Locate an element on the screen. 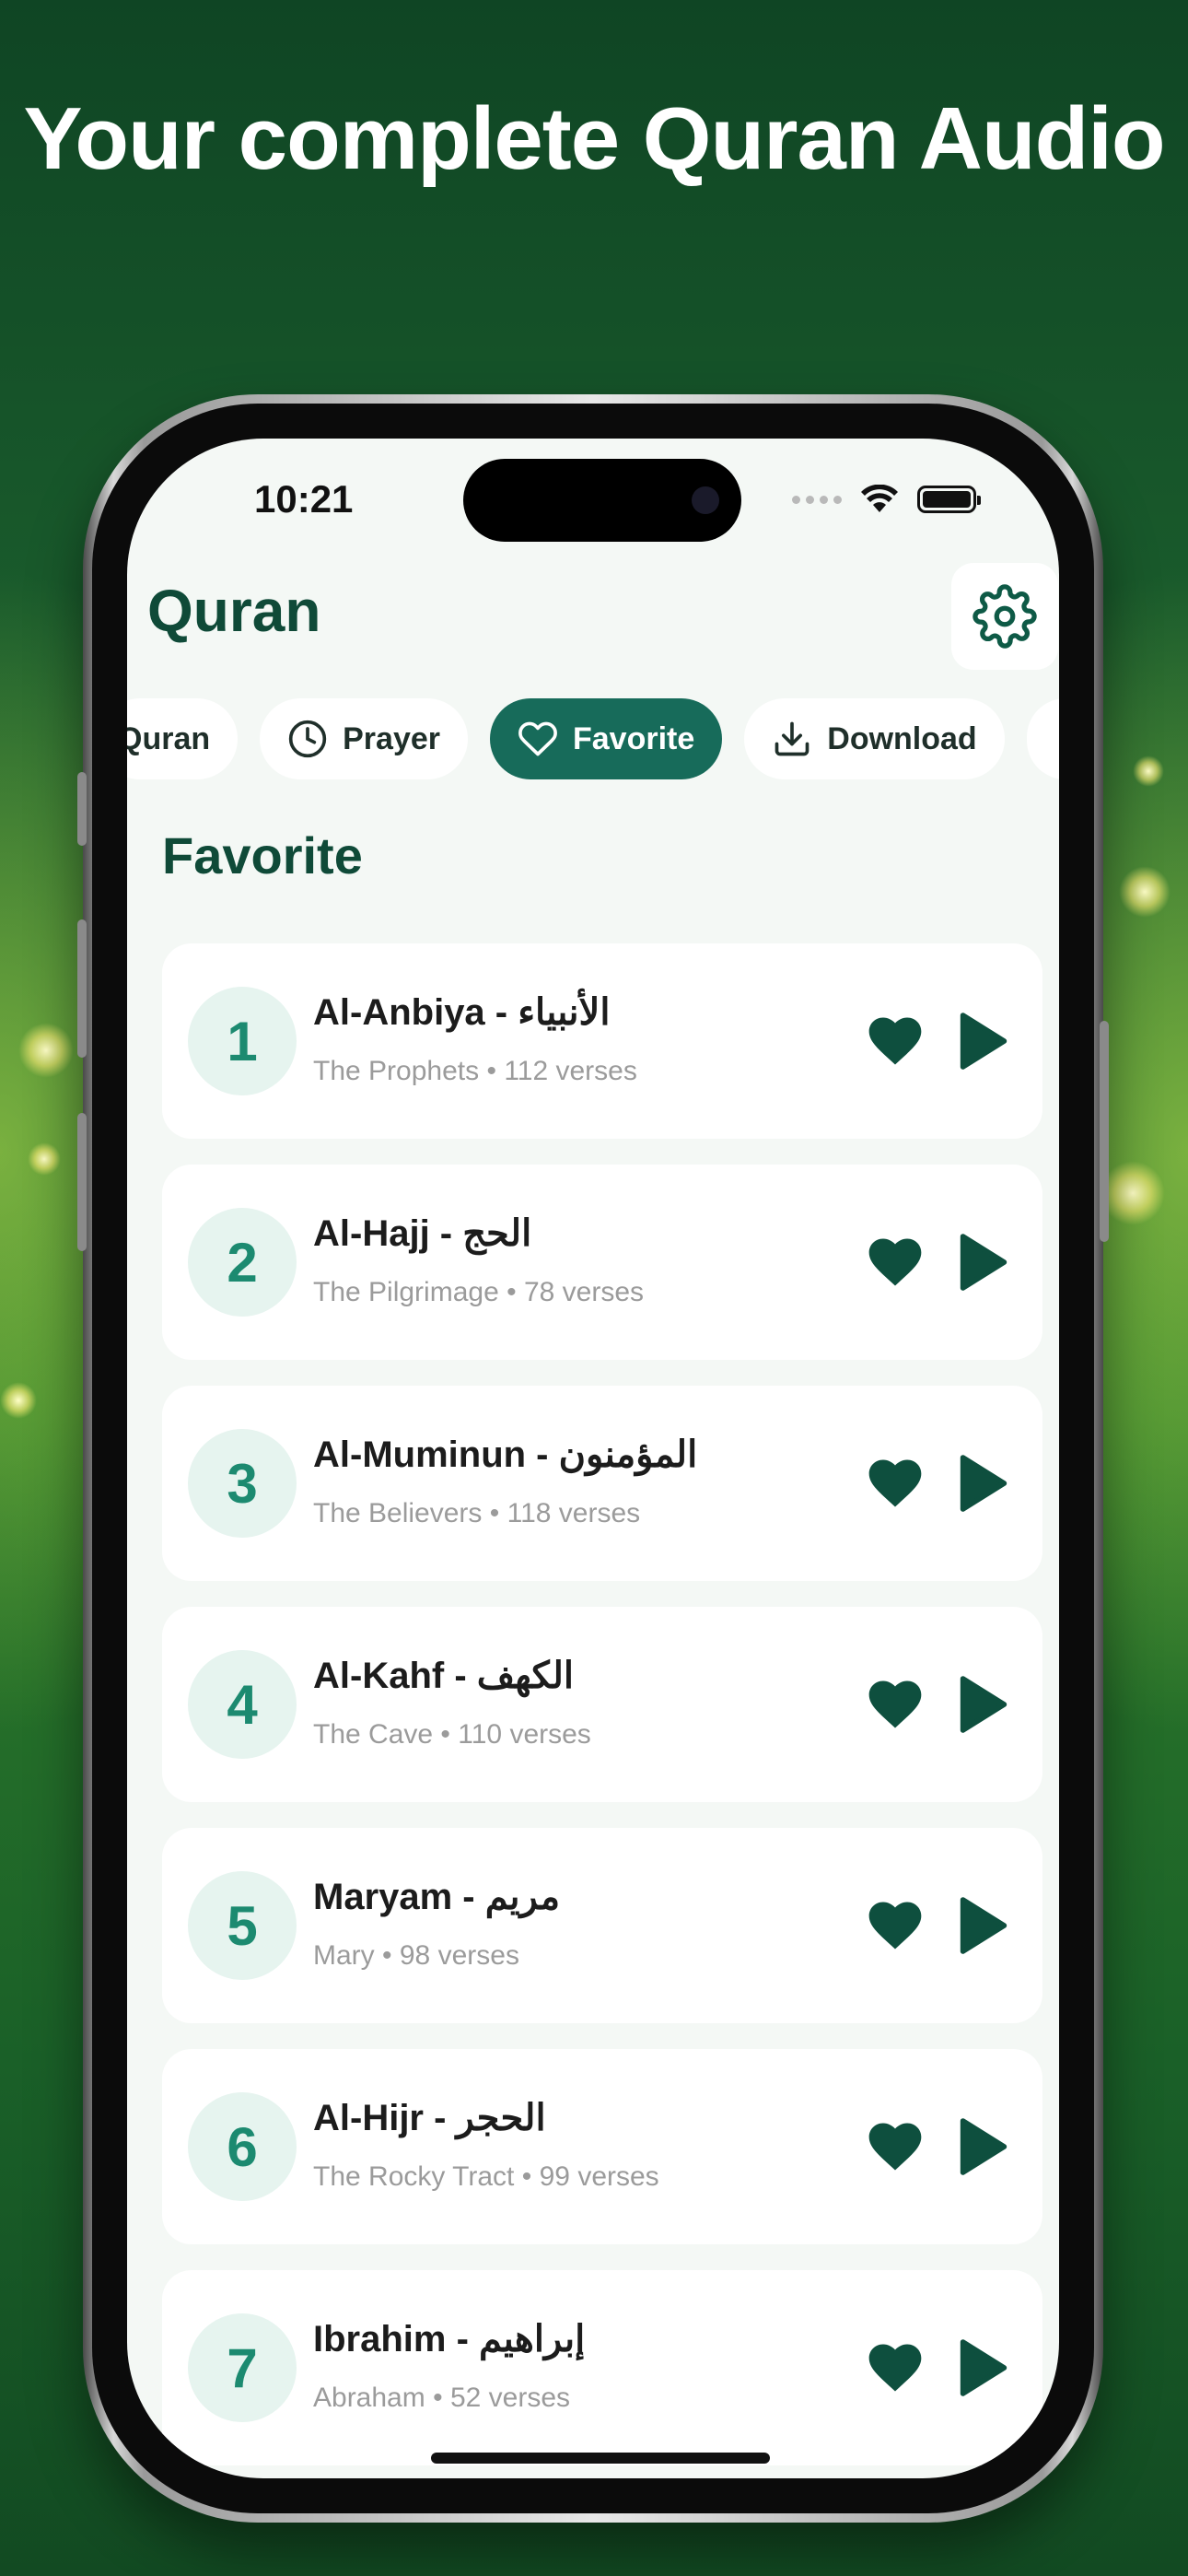  surah-number: 5 is located at coordinates (242, 1926).